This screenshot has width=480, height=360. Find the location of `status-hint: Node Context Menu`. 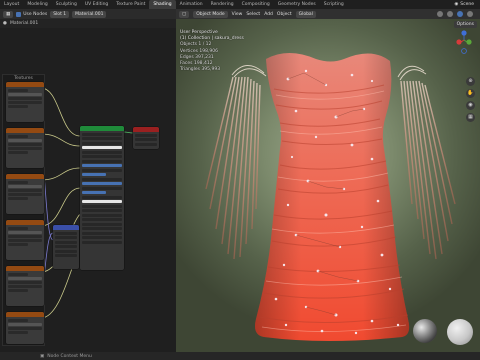

status-hint: Node Context Menu is located at coordinates (69, 356).